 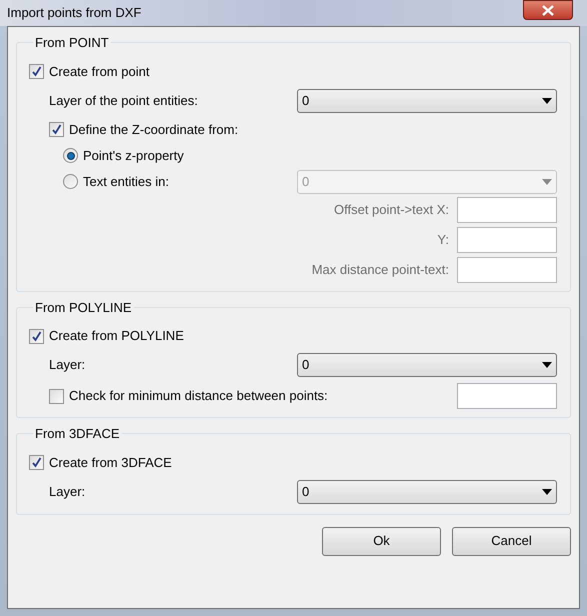 What do you see at coordinates (380, 269) in the screenshot?
I see `field-label: Max distance point-text:` at bounding box center [380, 269].